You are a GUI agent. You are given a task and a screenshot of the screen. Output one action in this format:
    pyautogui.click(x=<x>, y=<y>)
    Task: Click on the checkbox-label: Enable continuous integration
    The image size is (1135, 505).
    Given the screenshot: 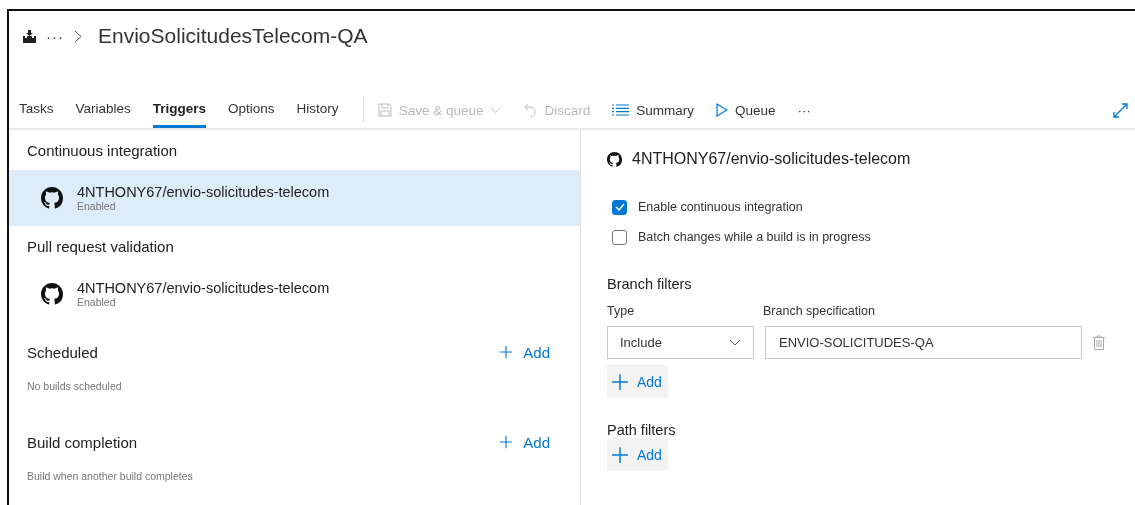 What is the action you would take?
    pyautogui.click(x=720, y=207)
    